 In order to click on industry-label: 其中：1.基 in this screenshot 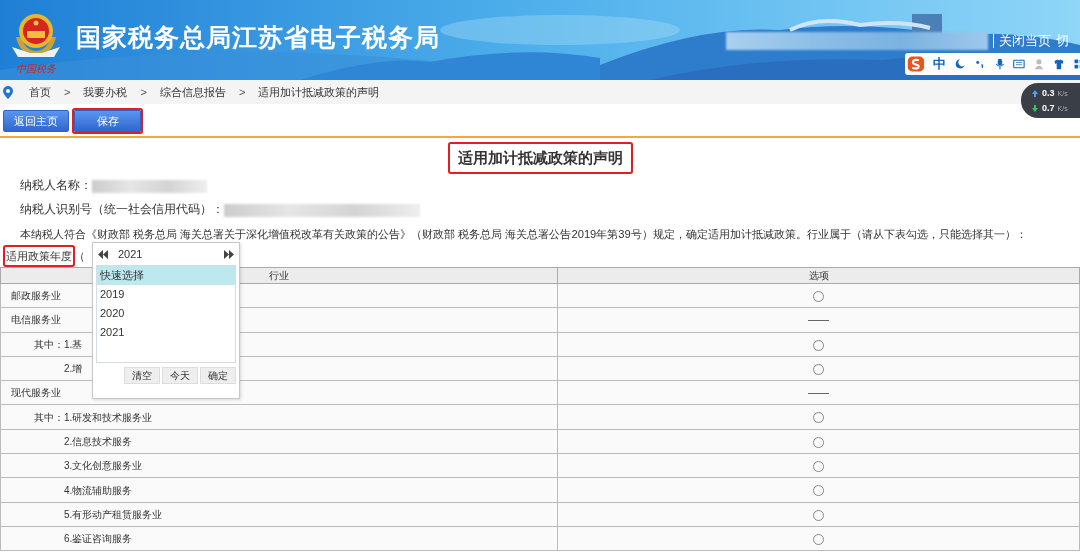, I will do `click(58, 344)`.